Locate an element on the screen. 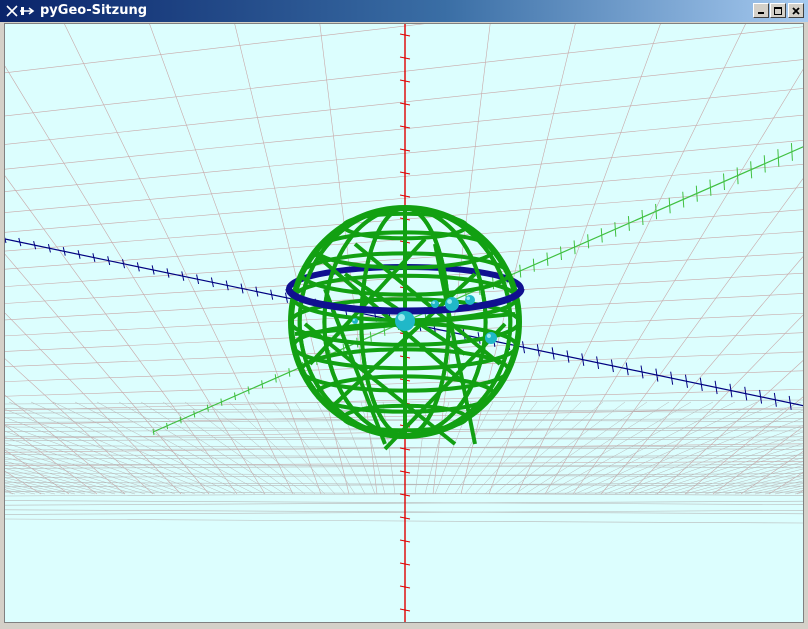 Image resolution: width=808 pixels, height=629 pixels. minimize-icon is located at coordinates (761, 12).